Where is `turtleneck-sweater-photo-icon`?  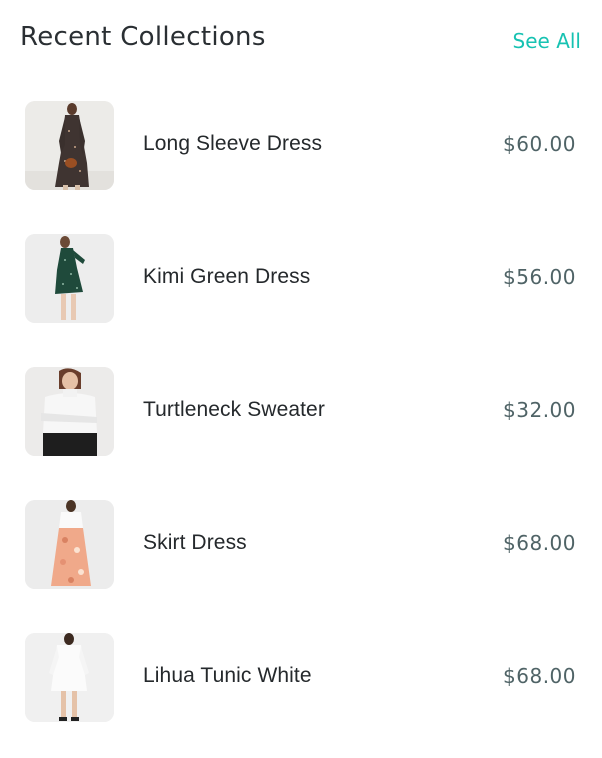
turtleneck-sweater-photo-icon is located at coordinates (69, 411).